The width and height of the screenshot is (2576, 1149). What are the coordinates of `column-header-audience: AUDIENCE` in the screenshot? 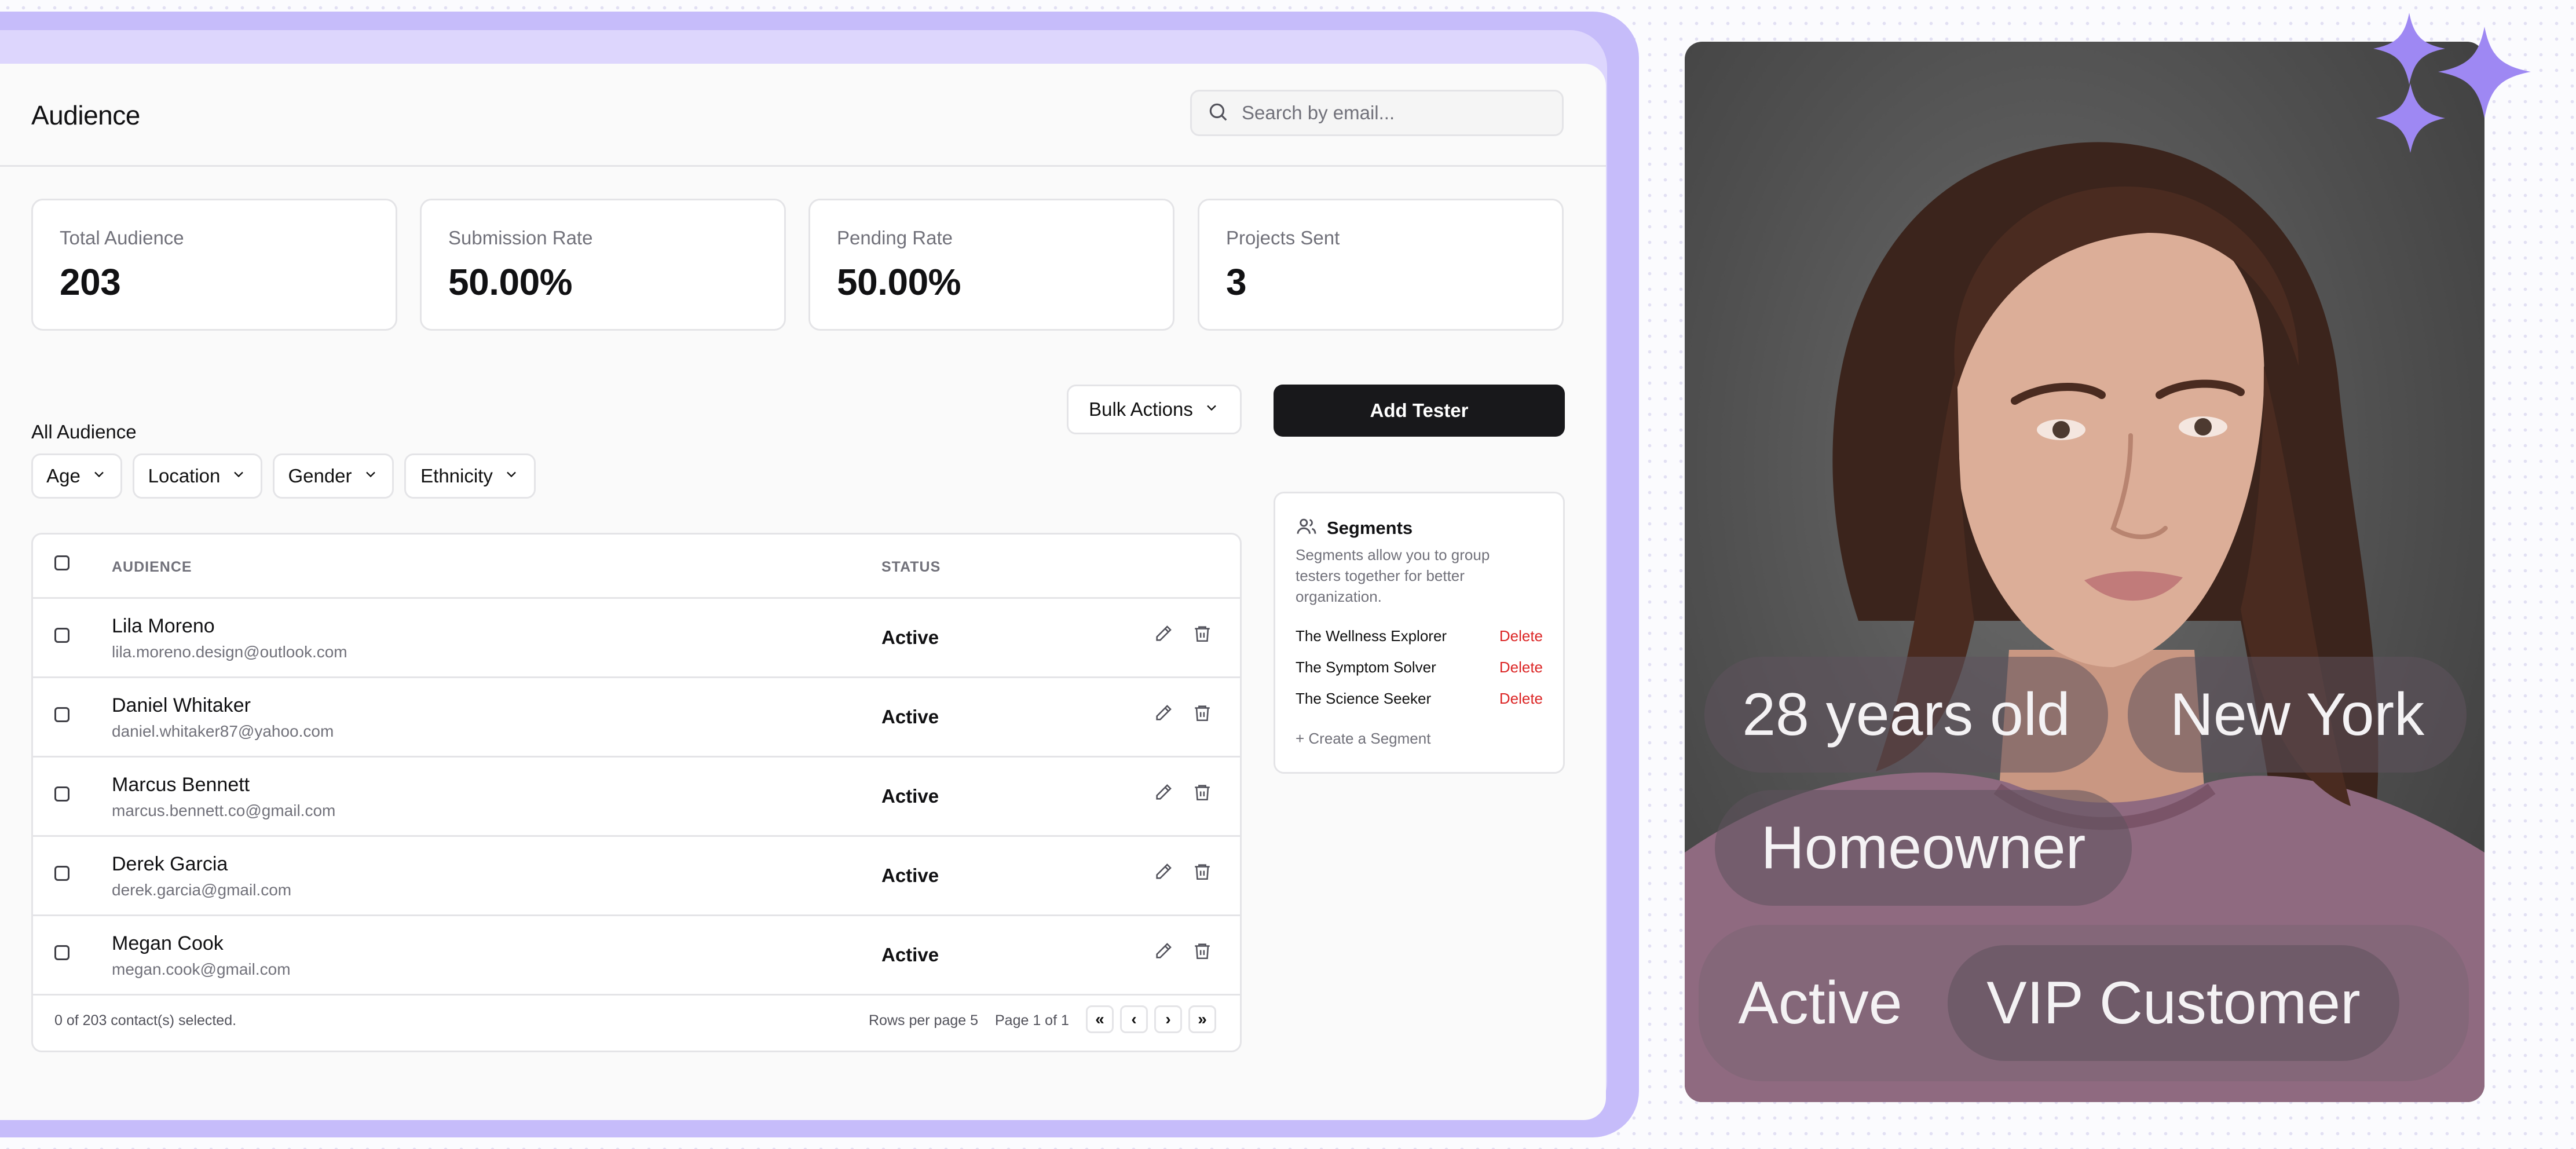 It's located at (152, 567).